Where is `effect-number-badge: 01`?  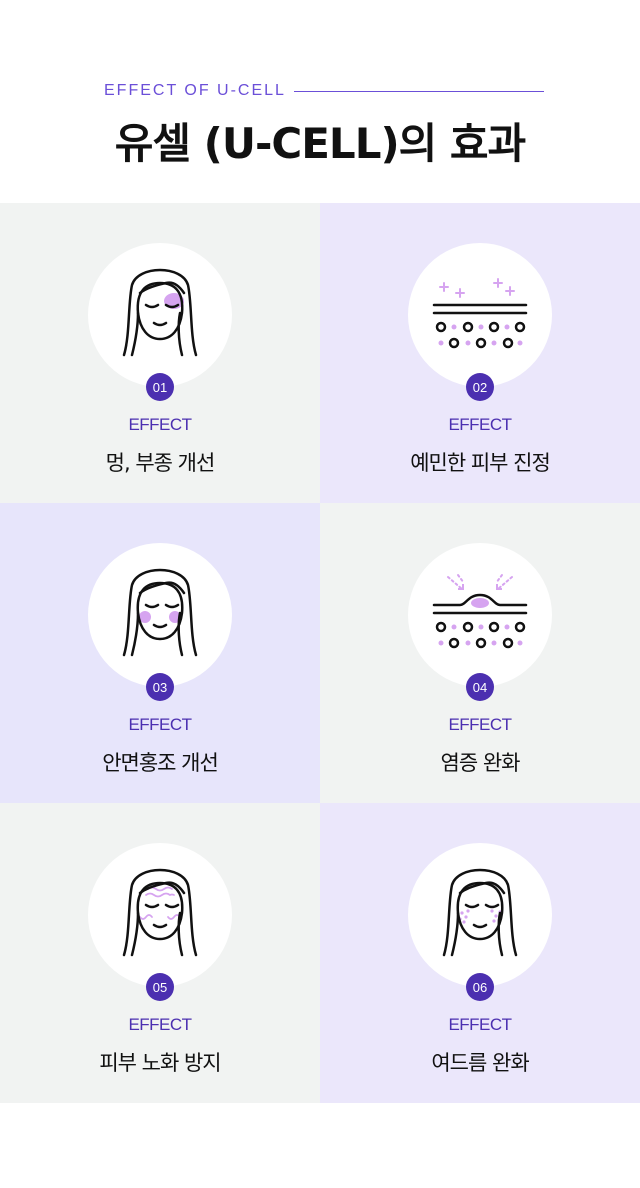 effect-number-badge: 01 is located at coordinates (160, 387).